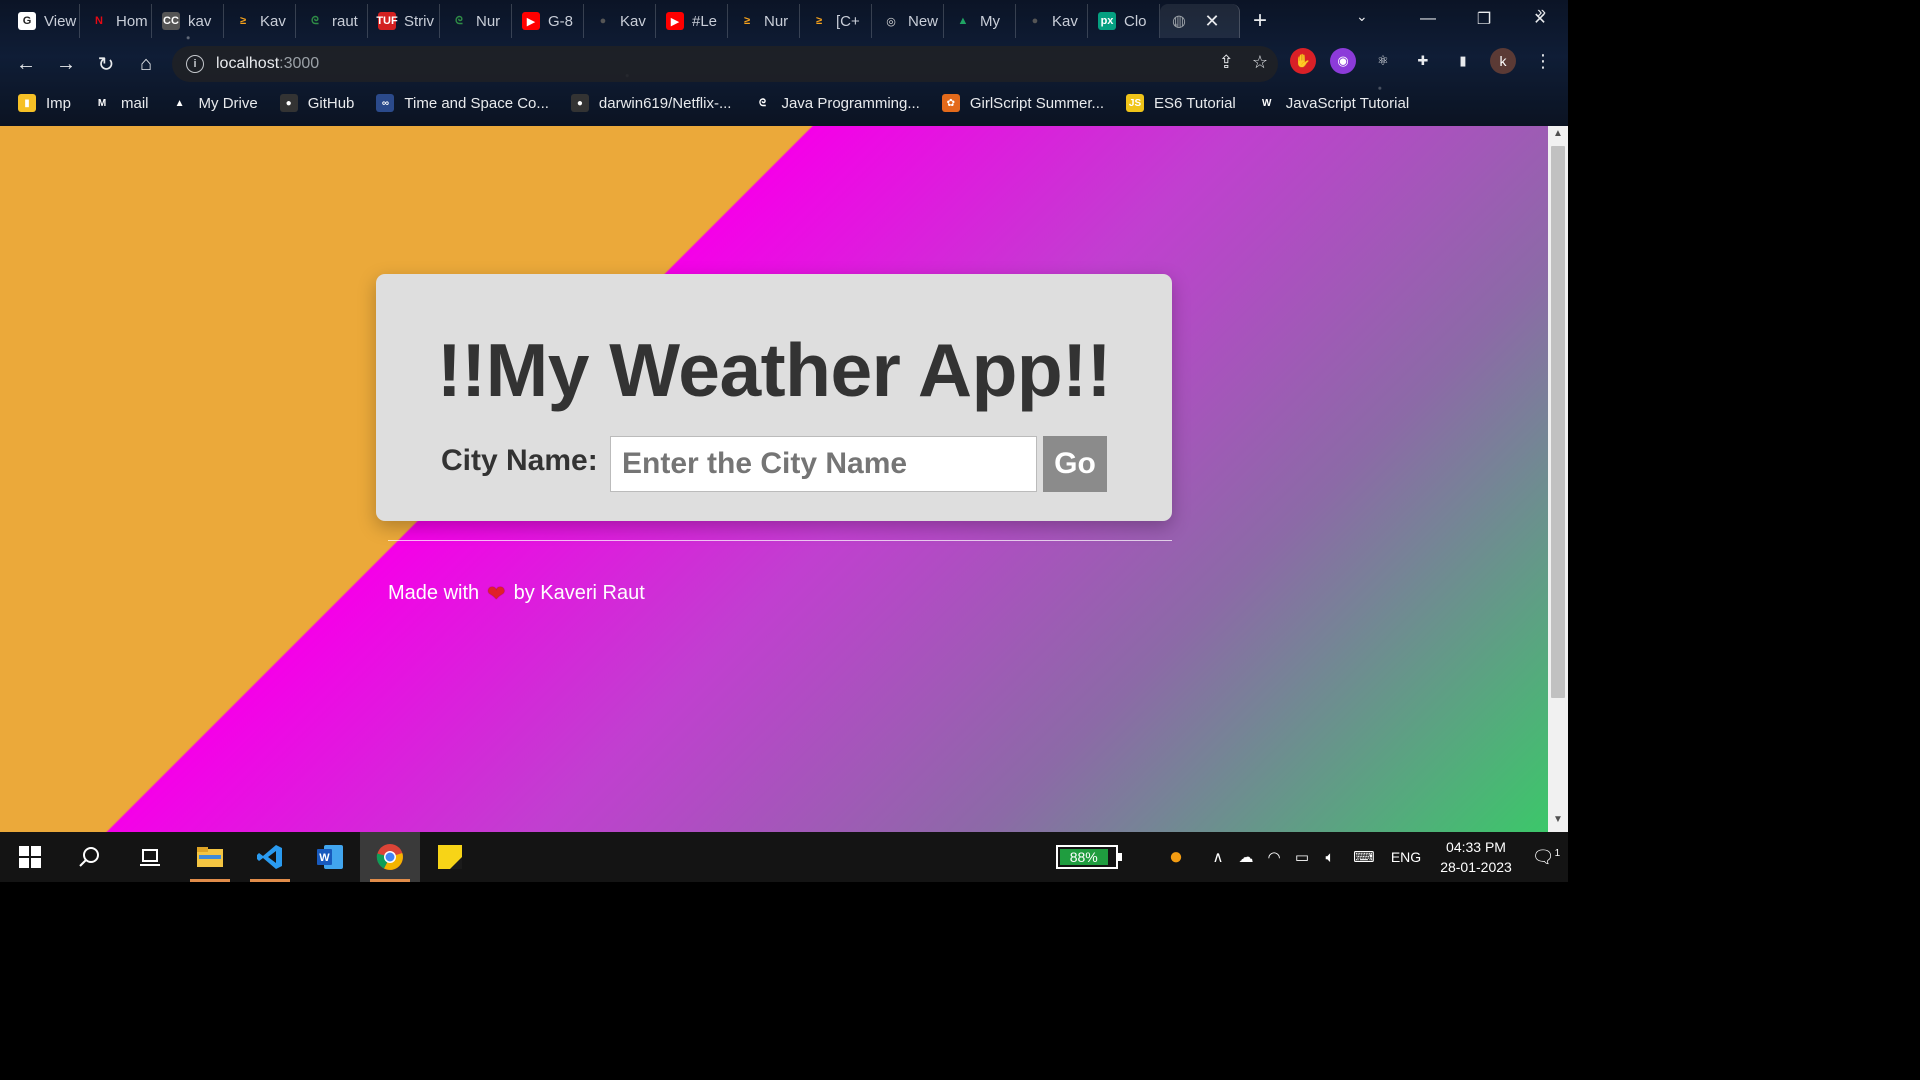  Describe the element at coordinates (44, 21) in the screenshot. I see `tab-0: G View` at that location.